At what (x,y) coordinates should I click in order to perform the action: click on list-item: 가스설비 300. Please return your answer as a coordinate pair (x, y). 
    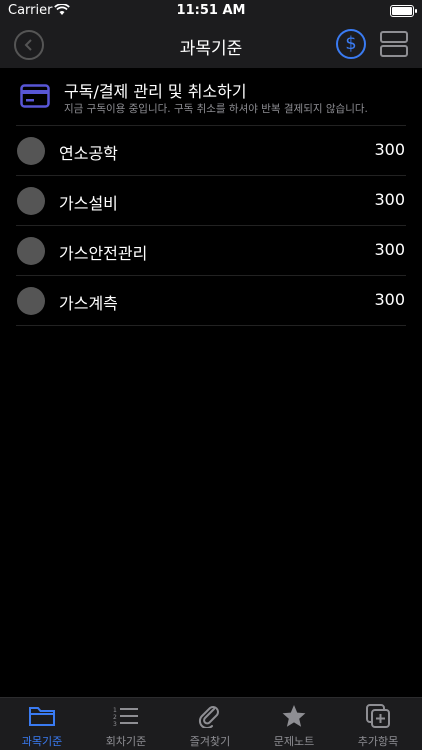
    Looking at the image, I should click on (211, 201).